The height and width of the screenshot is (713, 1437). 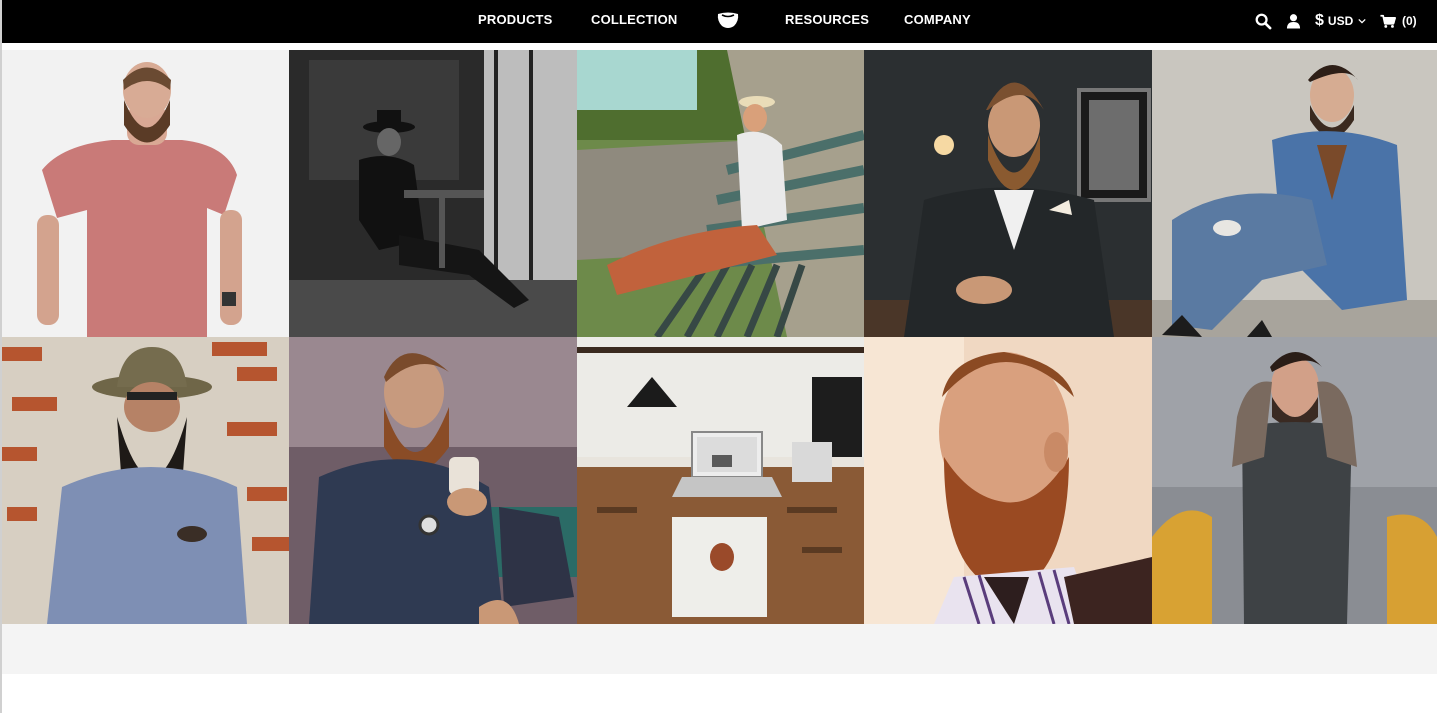 What do you see at coordinates (937, 19) in the screenshot?
I see `nav-company: COMPANY` at bounding box center [937, 19].